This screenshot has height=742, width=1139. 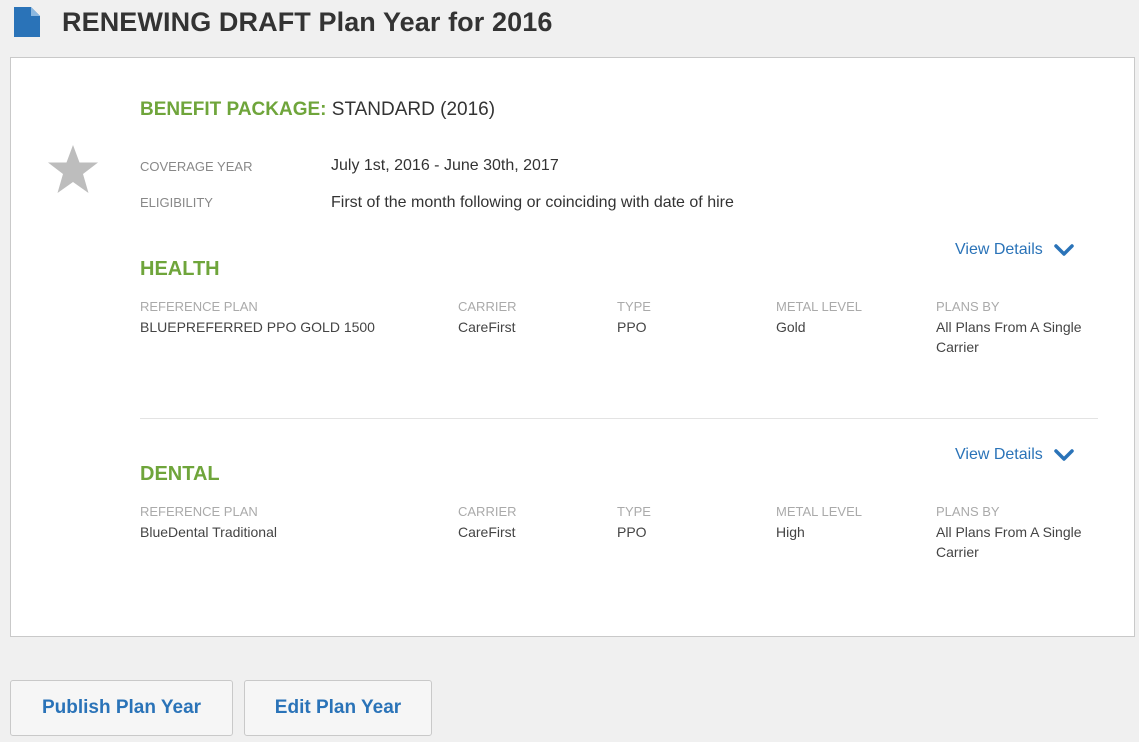 I want to click on dental-type-value: PPO, so click(x=632, y=532).